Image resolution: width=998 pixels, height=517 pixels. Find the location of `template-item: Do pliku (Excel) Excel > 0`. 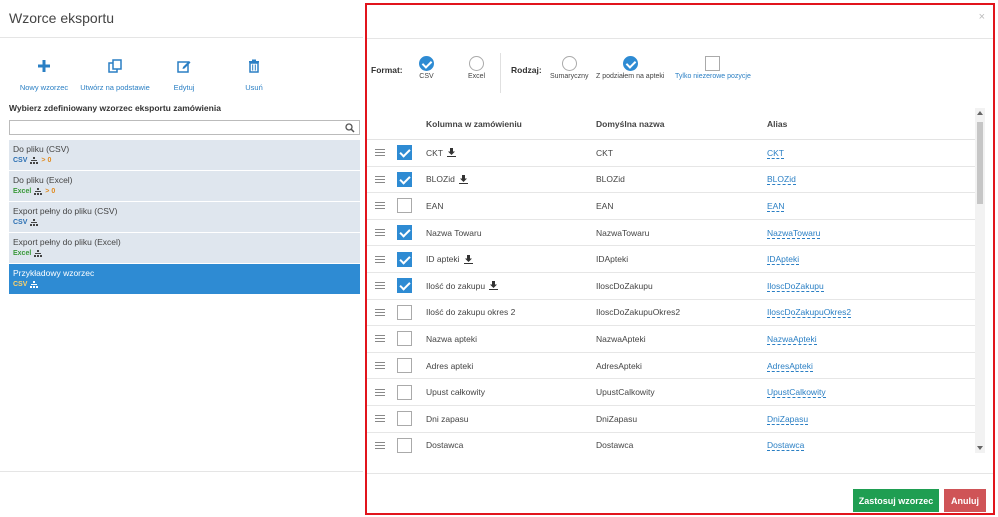

template-item: Do pliku (Excel) Excel > 0 is located at coordinates (184, 186).